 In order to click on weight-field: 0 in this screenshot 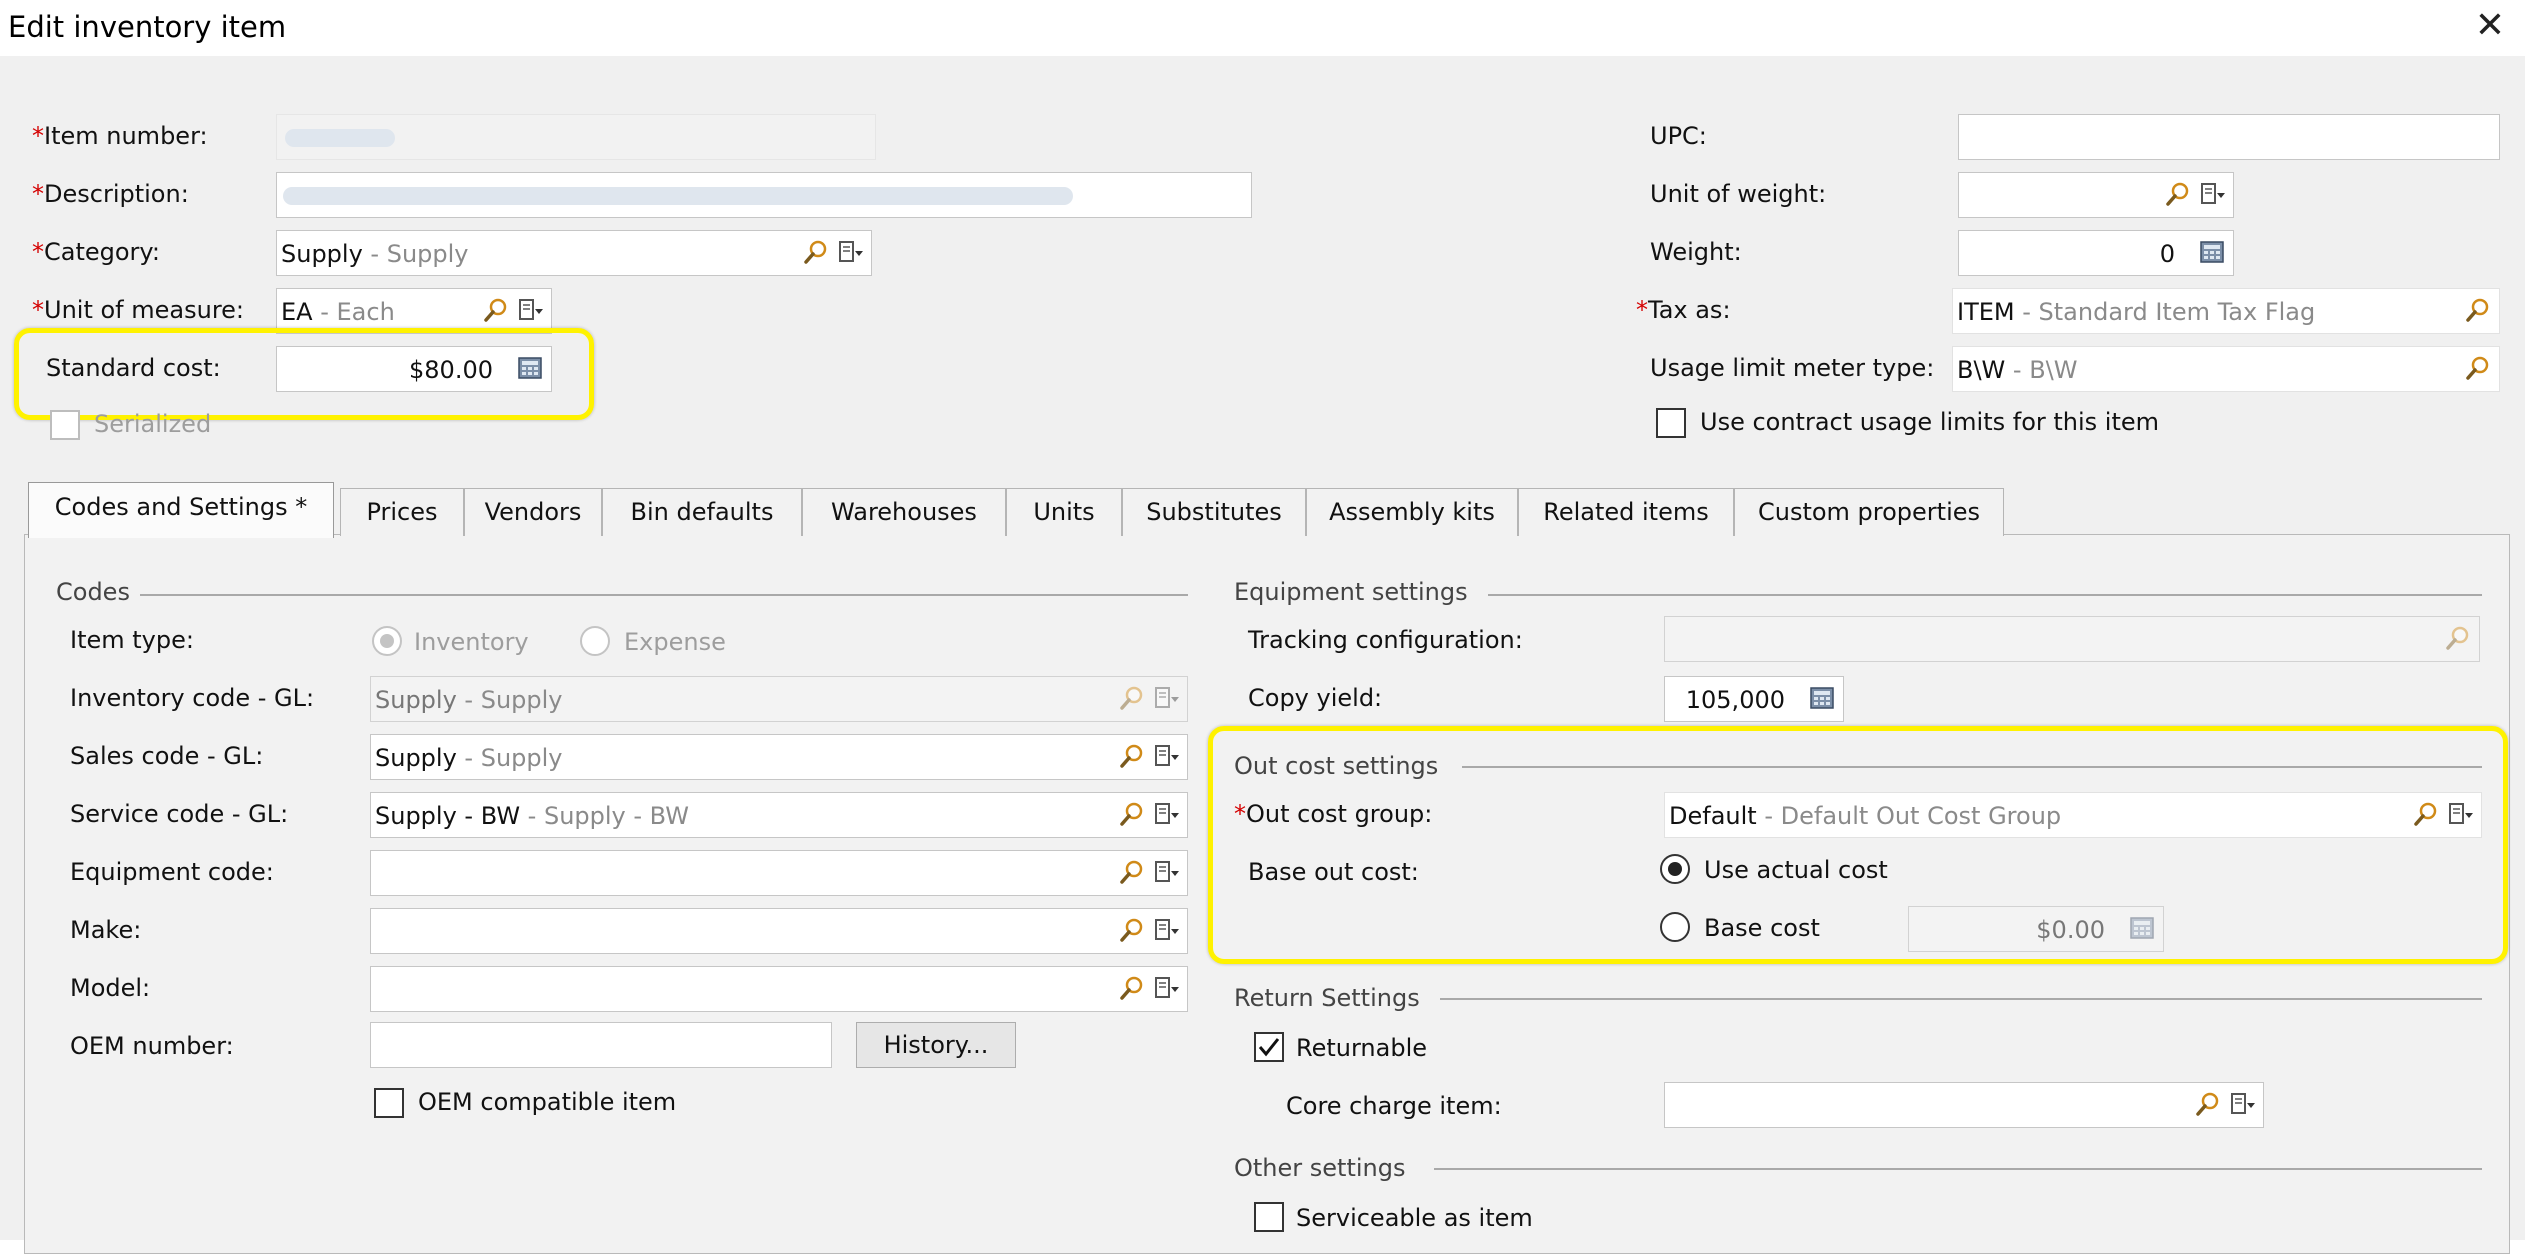, I will do `click(2096, 253)`.